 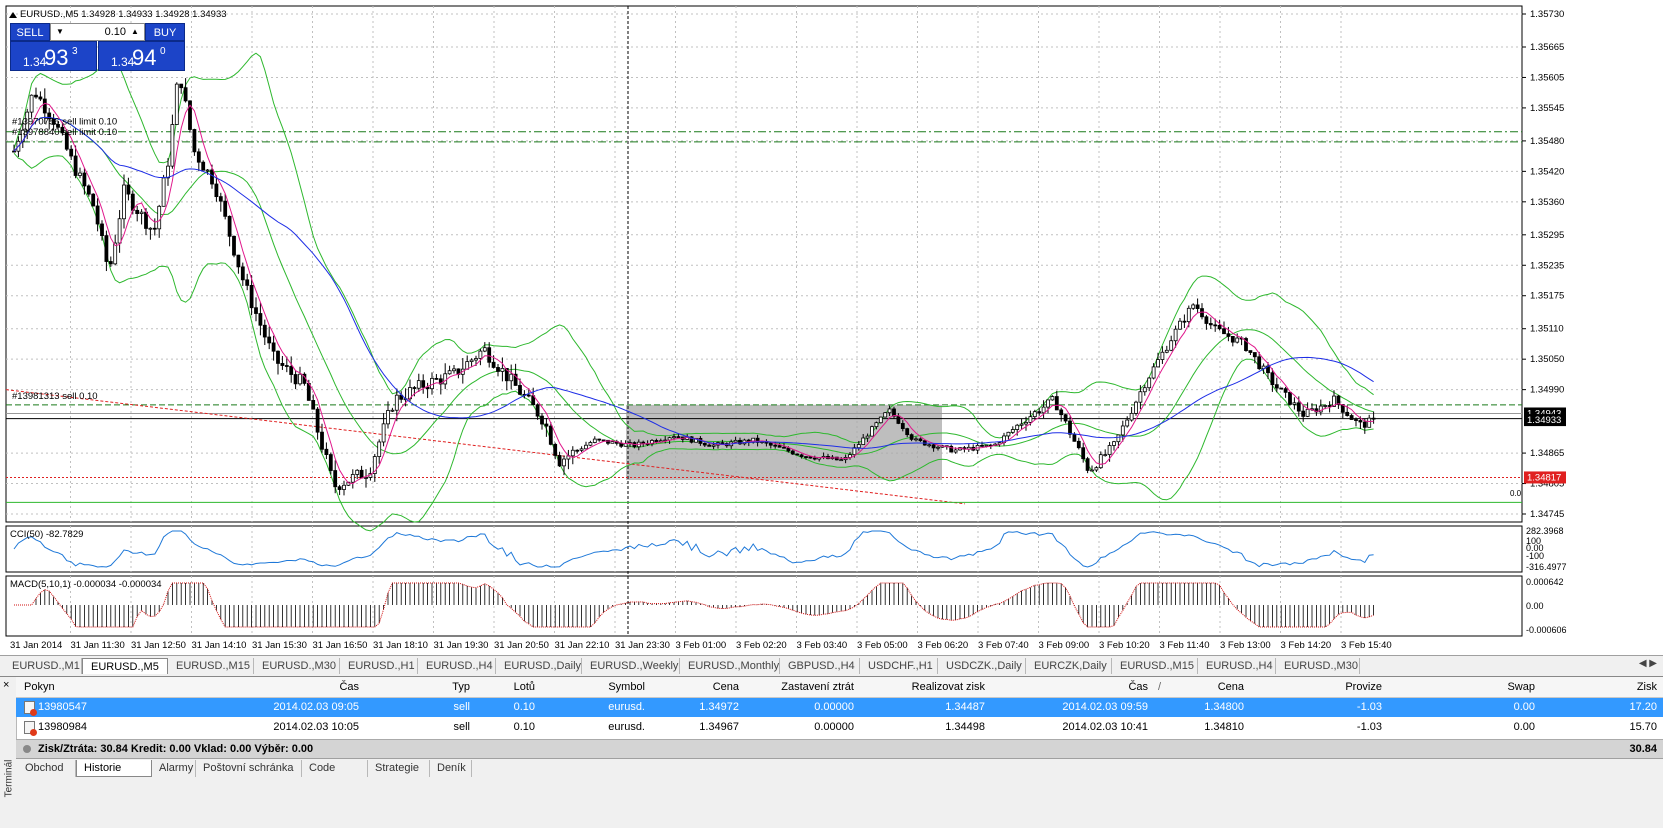 What do you see at coordinates (1516, 493) in the screenshot?
I see `fibo-zero-label: 0.0` at bounding box center [1516, 493].